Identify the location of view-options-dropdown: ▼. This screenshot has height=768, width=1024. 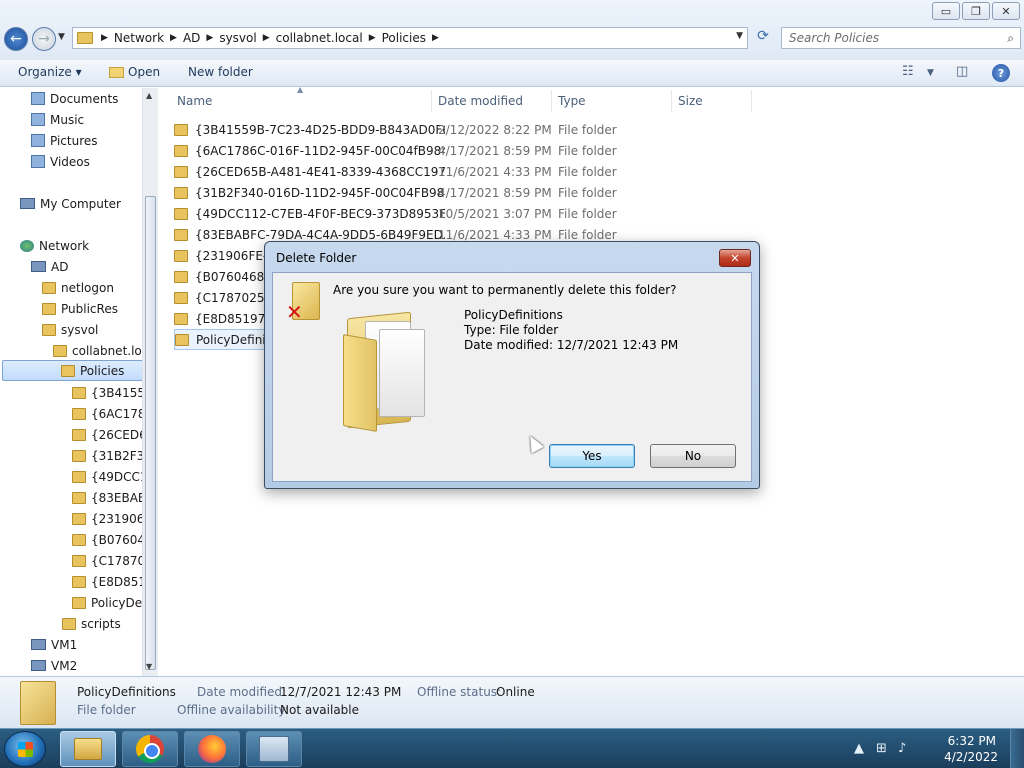
(930, 73).